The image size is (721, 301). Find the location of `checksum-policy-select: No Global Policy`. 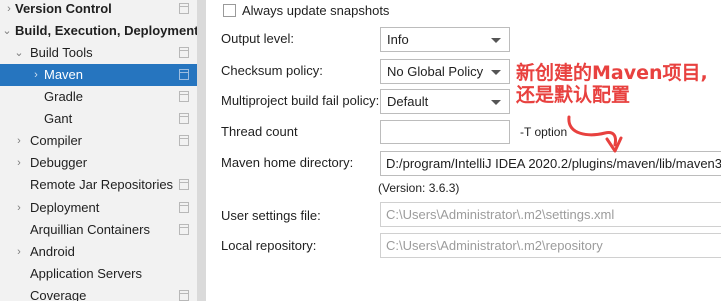

checksum-policy-select: No Global Policy is located at coordinates (445, 71).